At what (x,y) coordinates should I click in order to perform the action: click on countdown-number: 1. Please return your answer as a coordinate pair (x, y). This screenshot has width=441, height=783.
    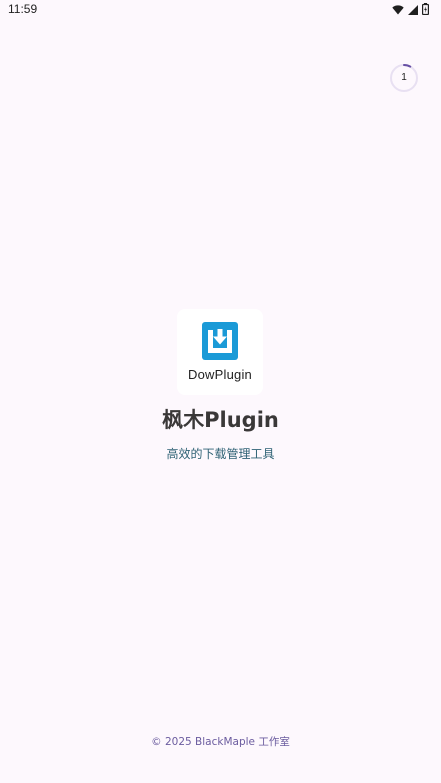
    Looking at the image, I should click on (404, 77).